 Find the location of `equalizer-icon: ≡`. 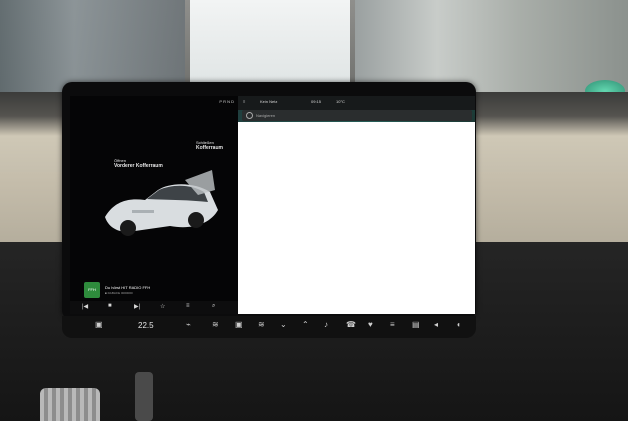

equalizer-icon: ≡ is located at coordinates (188, 306).